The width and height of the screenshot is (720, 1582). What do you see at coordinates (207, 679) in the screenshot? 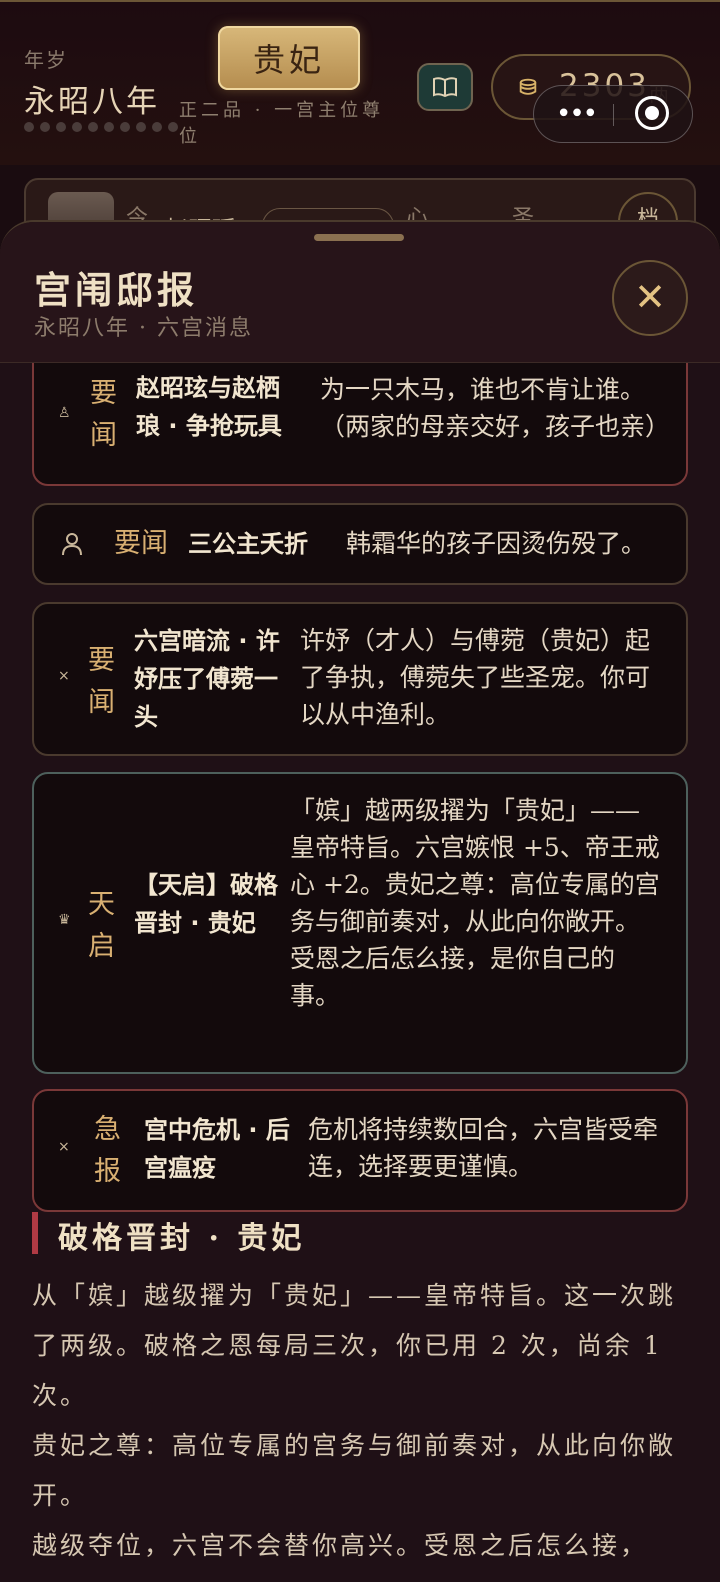
I see `news-title: 六宫暗流 · 许妤压了傅菀一头` at bounding box center [207, 679].